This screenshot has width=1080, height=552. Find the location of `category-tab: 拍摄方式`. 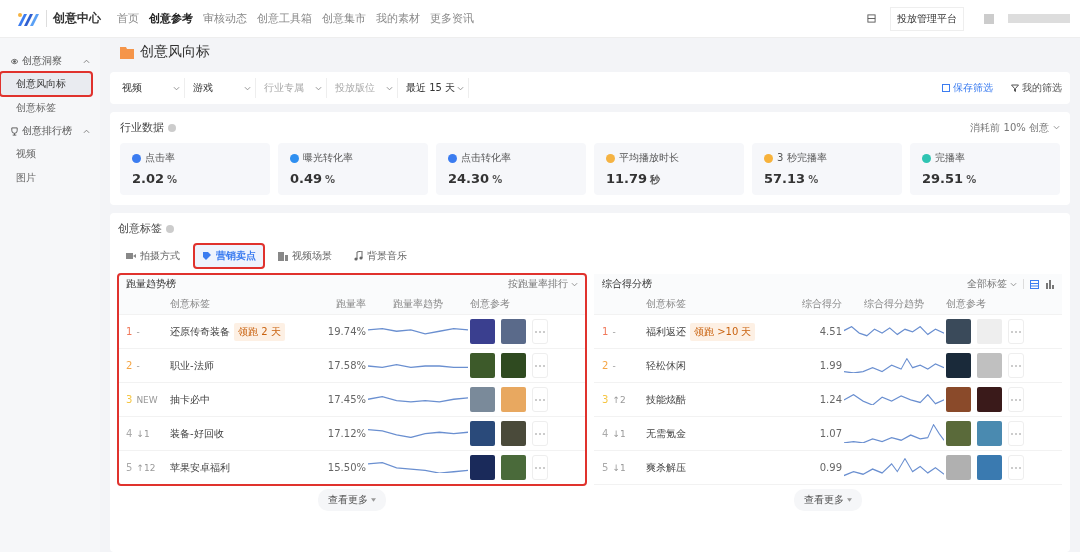

category-tab: 拍摄方式 is located at coordinates (153, 256).